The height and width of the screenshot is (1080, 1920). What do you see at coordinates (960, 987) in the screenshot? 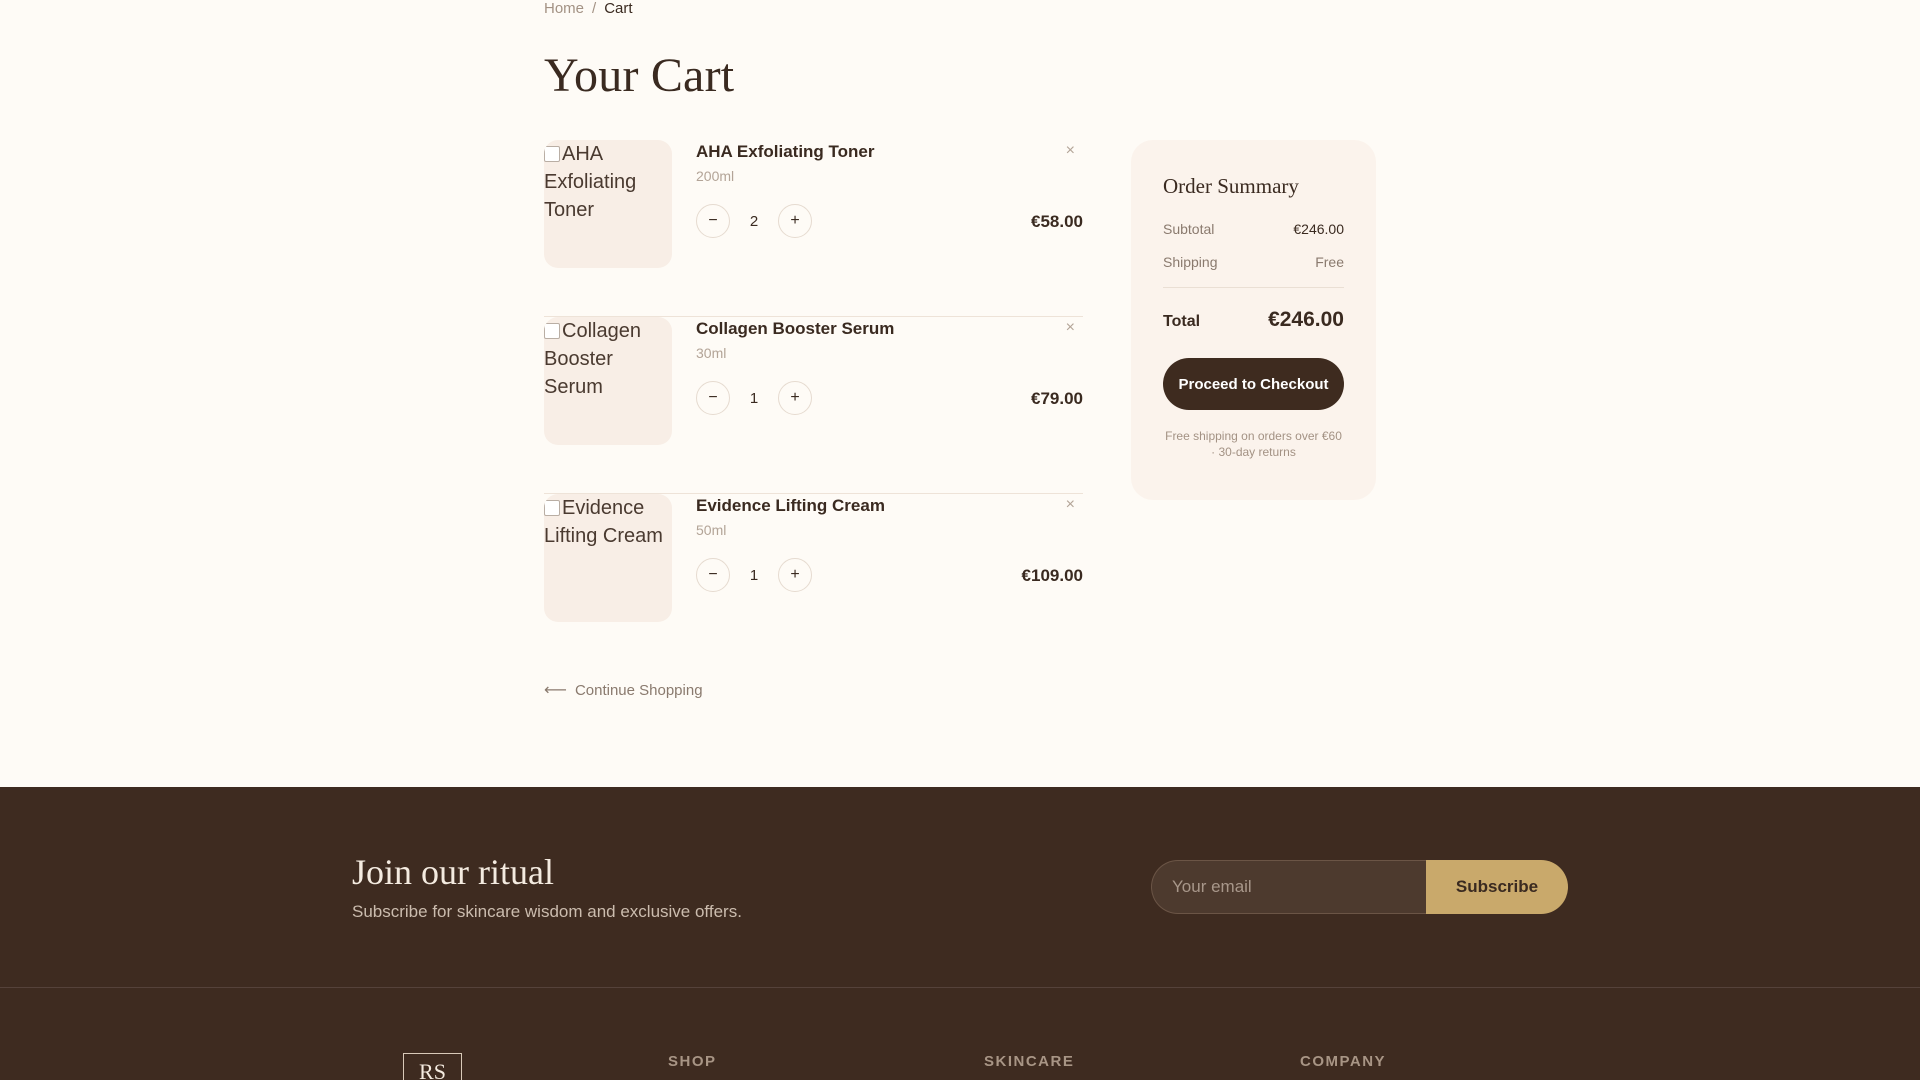
I see `footer-divider` at bounding box center [960, 987].